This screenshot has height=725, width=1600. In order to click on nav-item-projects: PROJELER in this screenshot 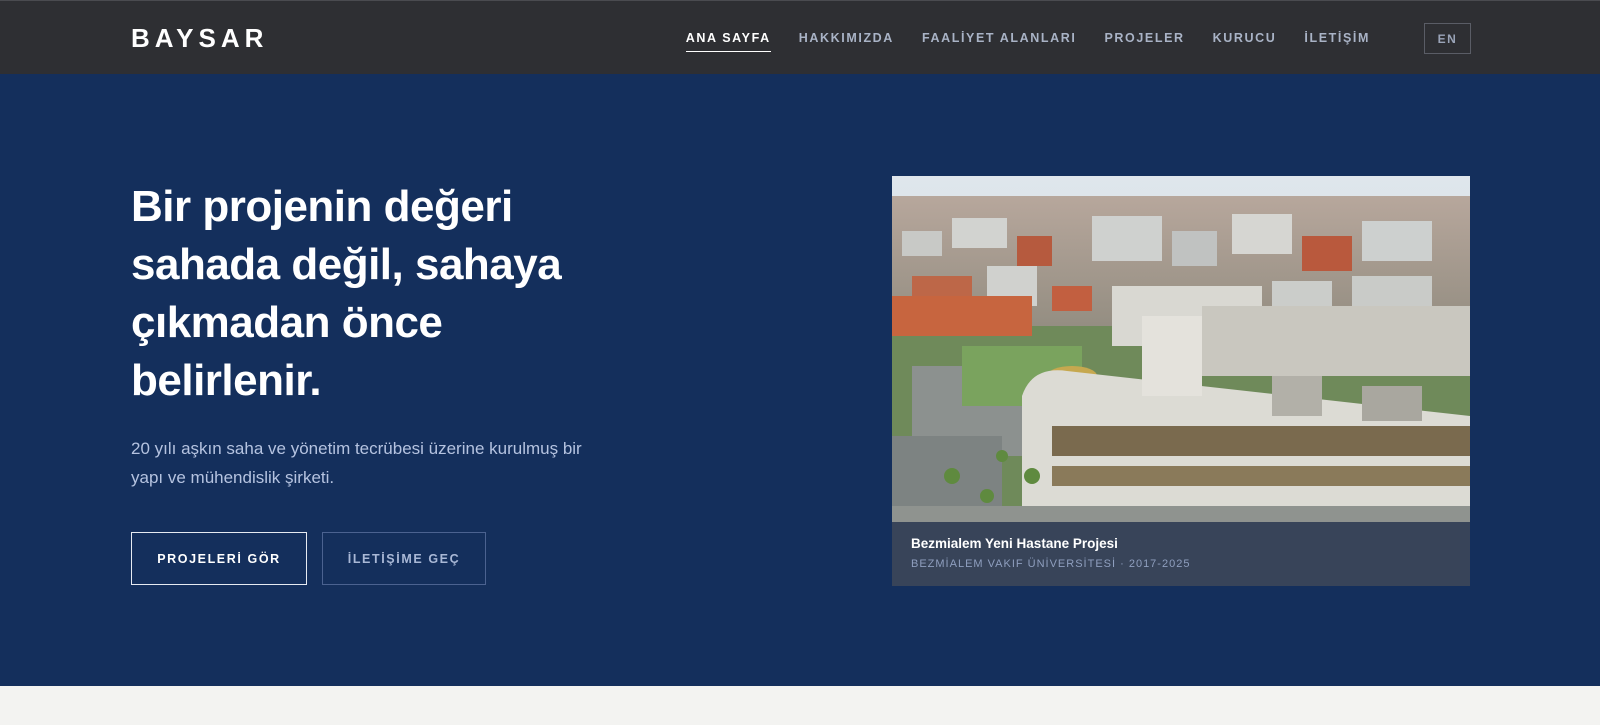, I will do `click(1144, 38)`.